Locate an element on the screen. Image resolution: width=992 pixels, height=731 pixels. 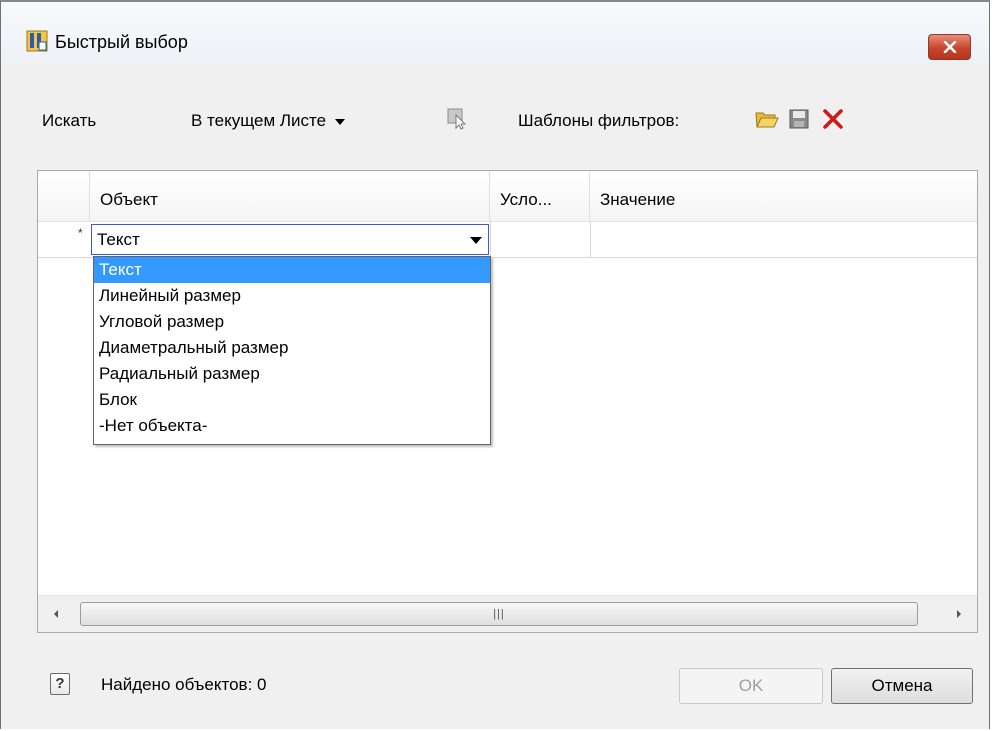
object-type-combobox: Текст is located at coordinates (290, 239).